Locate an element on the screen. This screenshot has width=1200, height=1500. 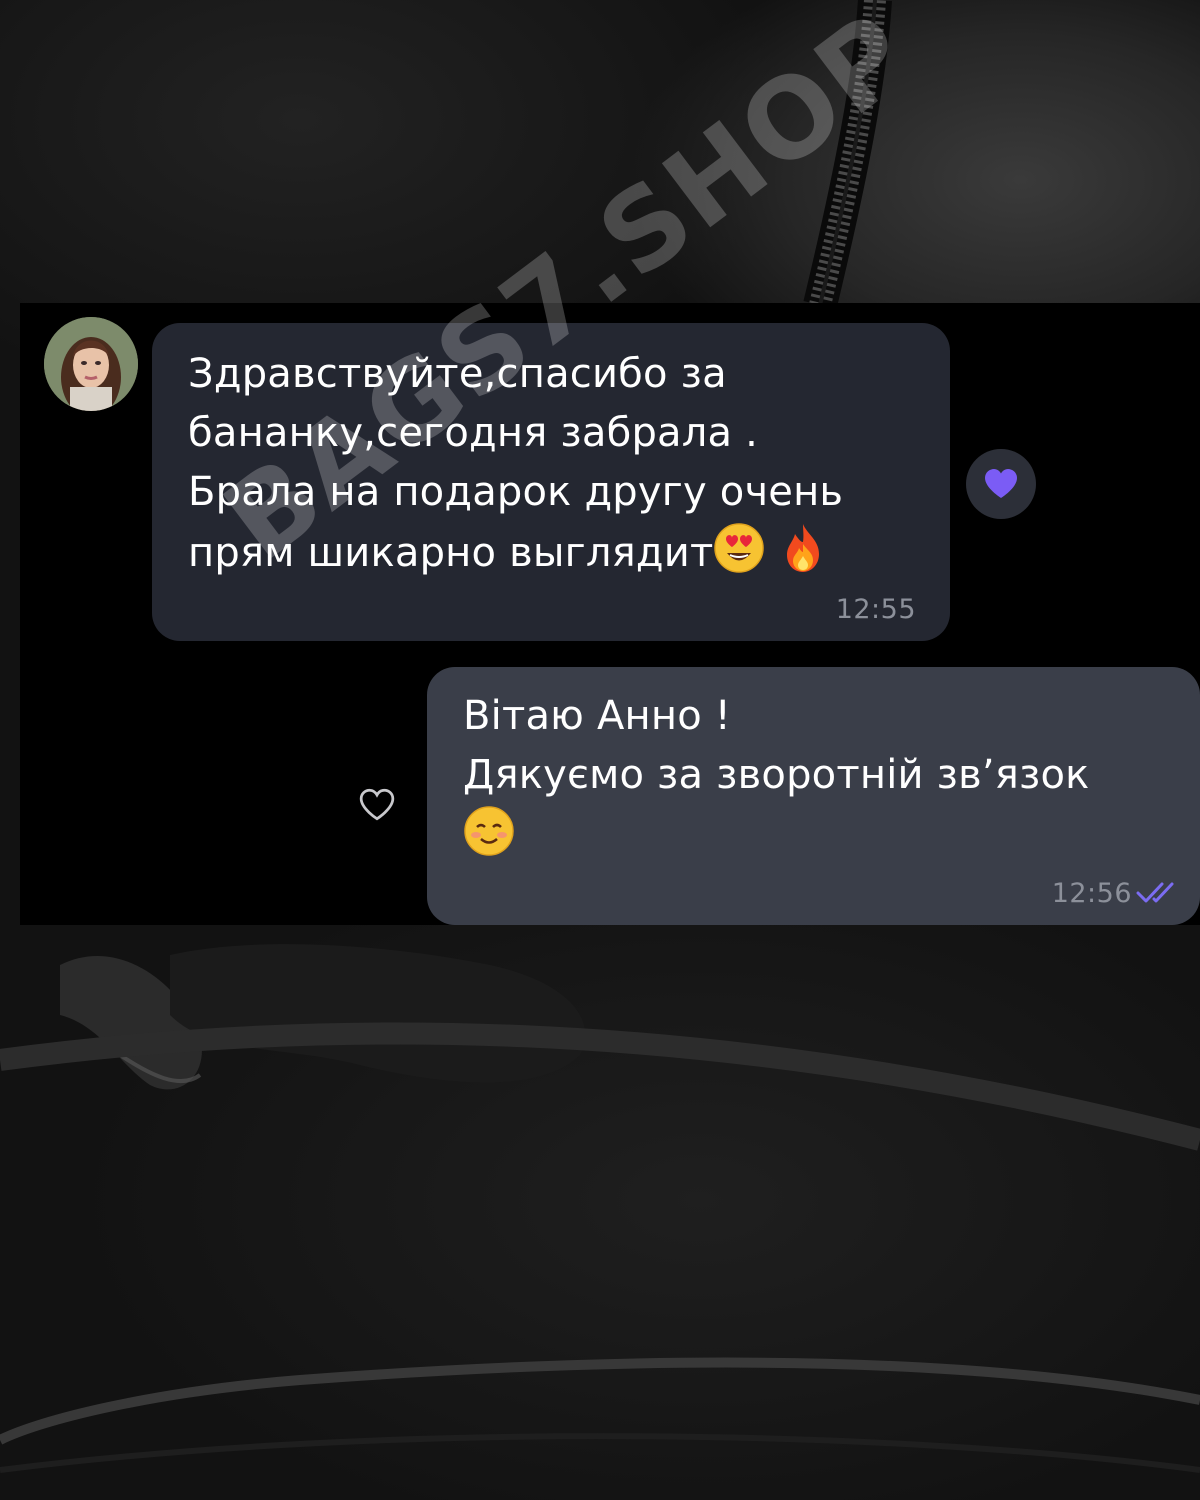
avatar is located at coordinates (91, 364).